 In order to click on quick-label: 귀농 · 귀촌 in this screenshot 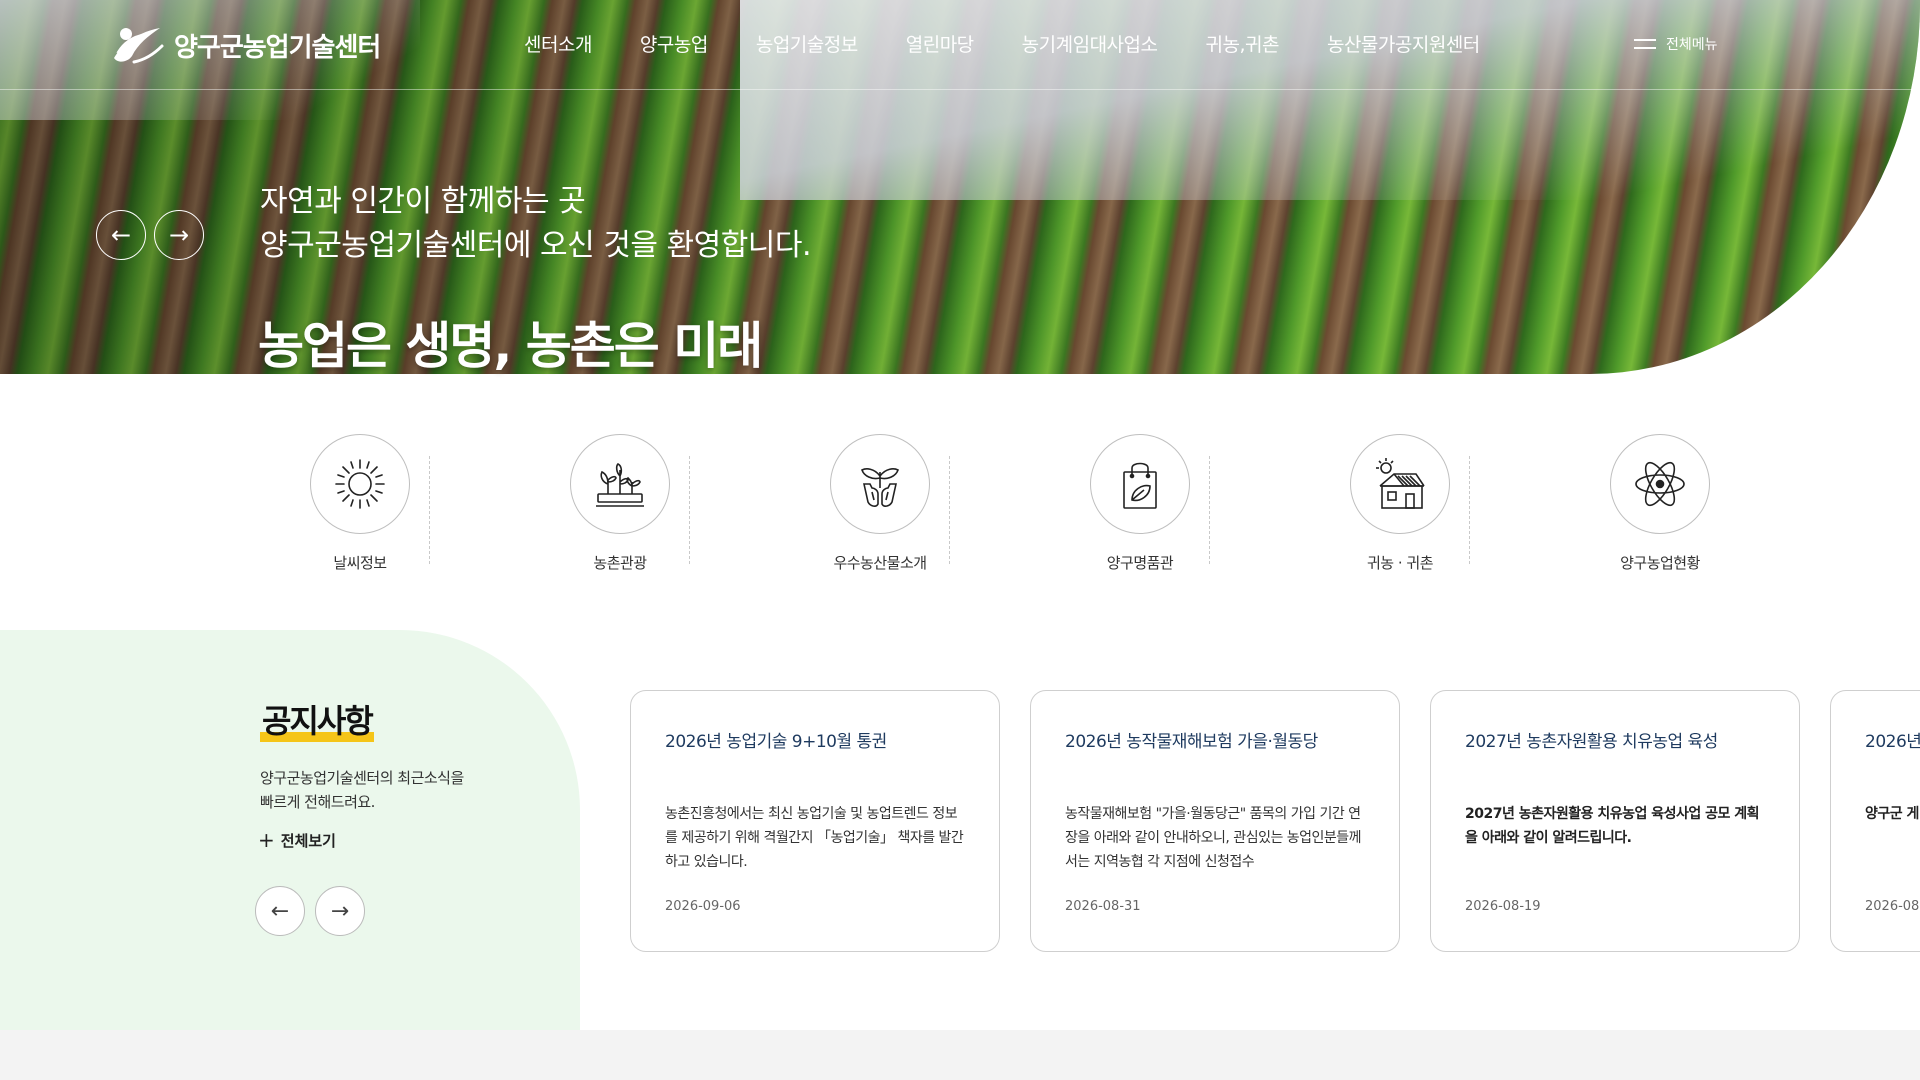, I will do `click(1400, 563)`.